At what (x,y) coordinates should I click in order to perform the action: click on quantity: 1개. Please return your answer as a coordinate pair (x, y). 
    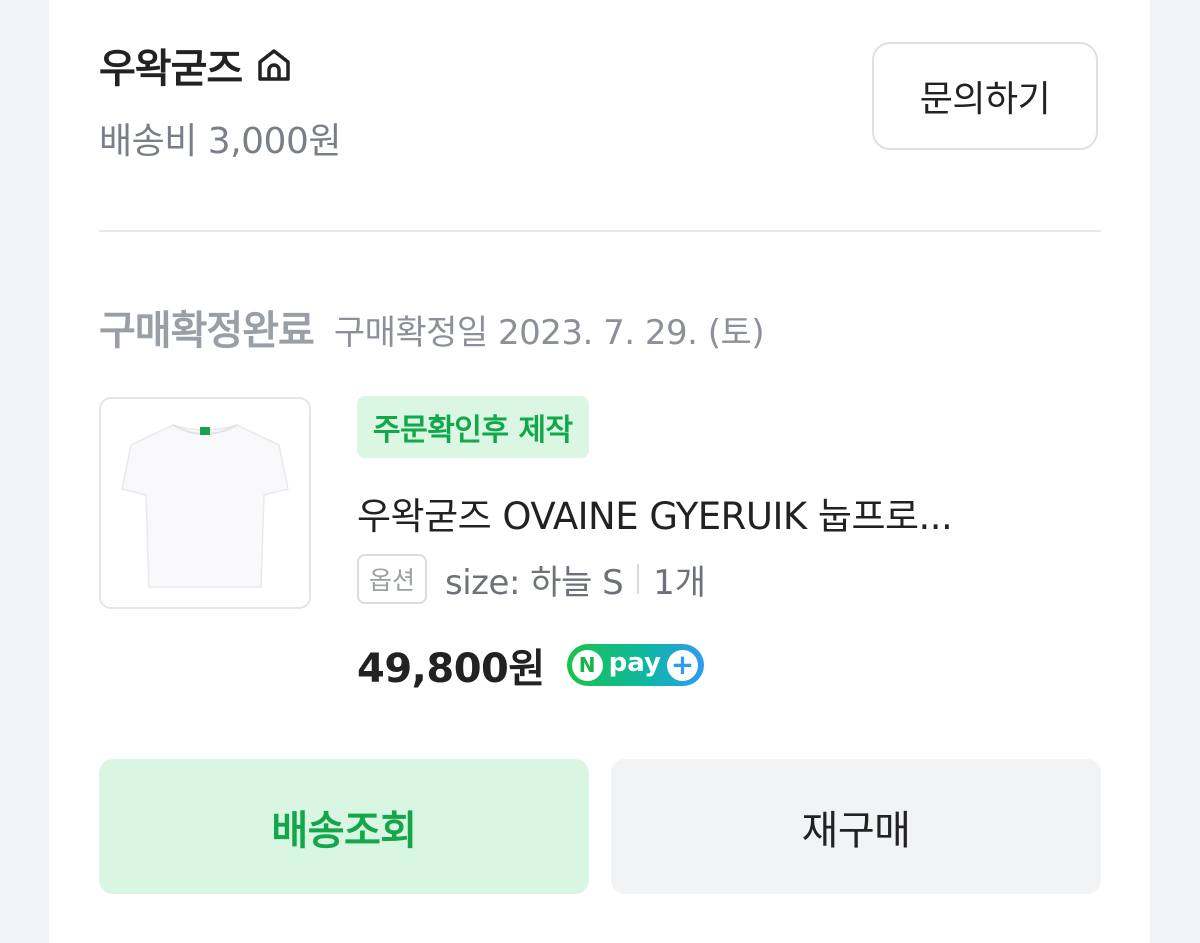
    Looking at the image, I should click on (680, 582).